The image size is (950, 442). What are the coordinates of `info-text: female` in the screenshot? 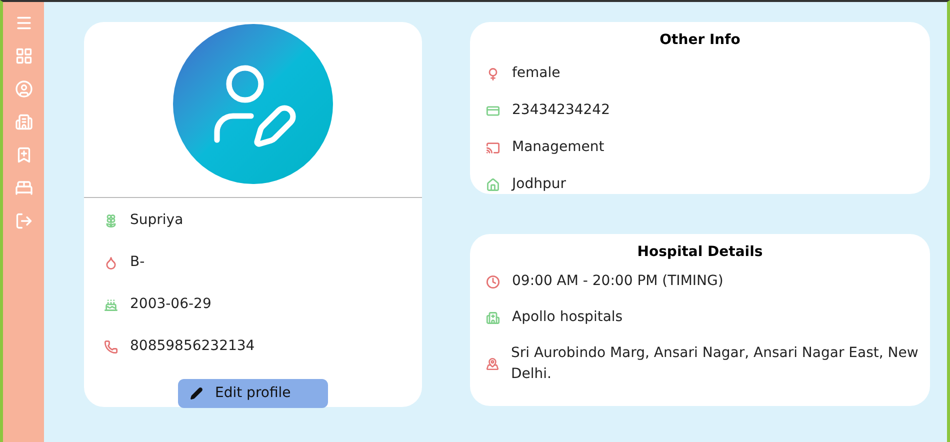 It's located at (536, 73).